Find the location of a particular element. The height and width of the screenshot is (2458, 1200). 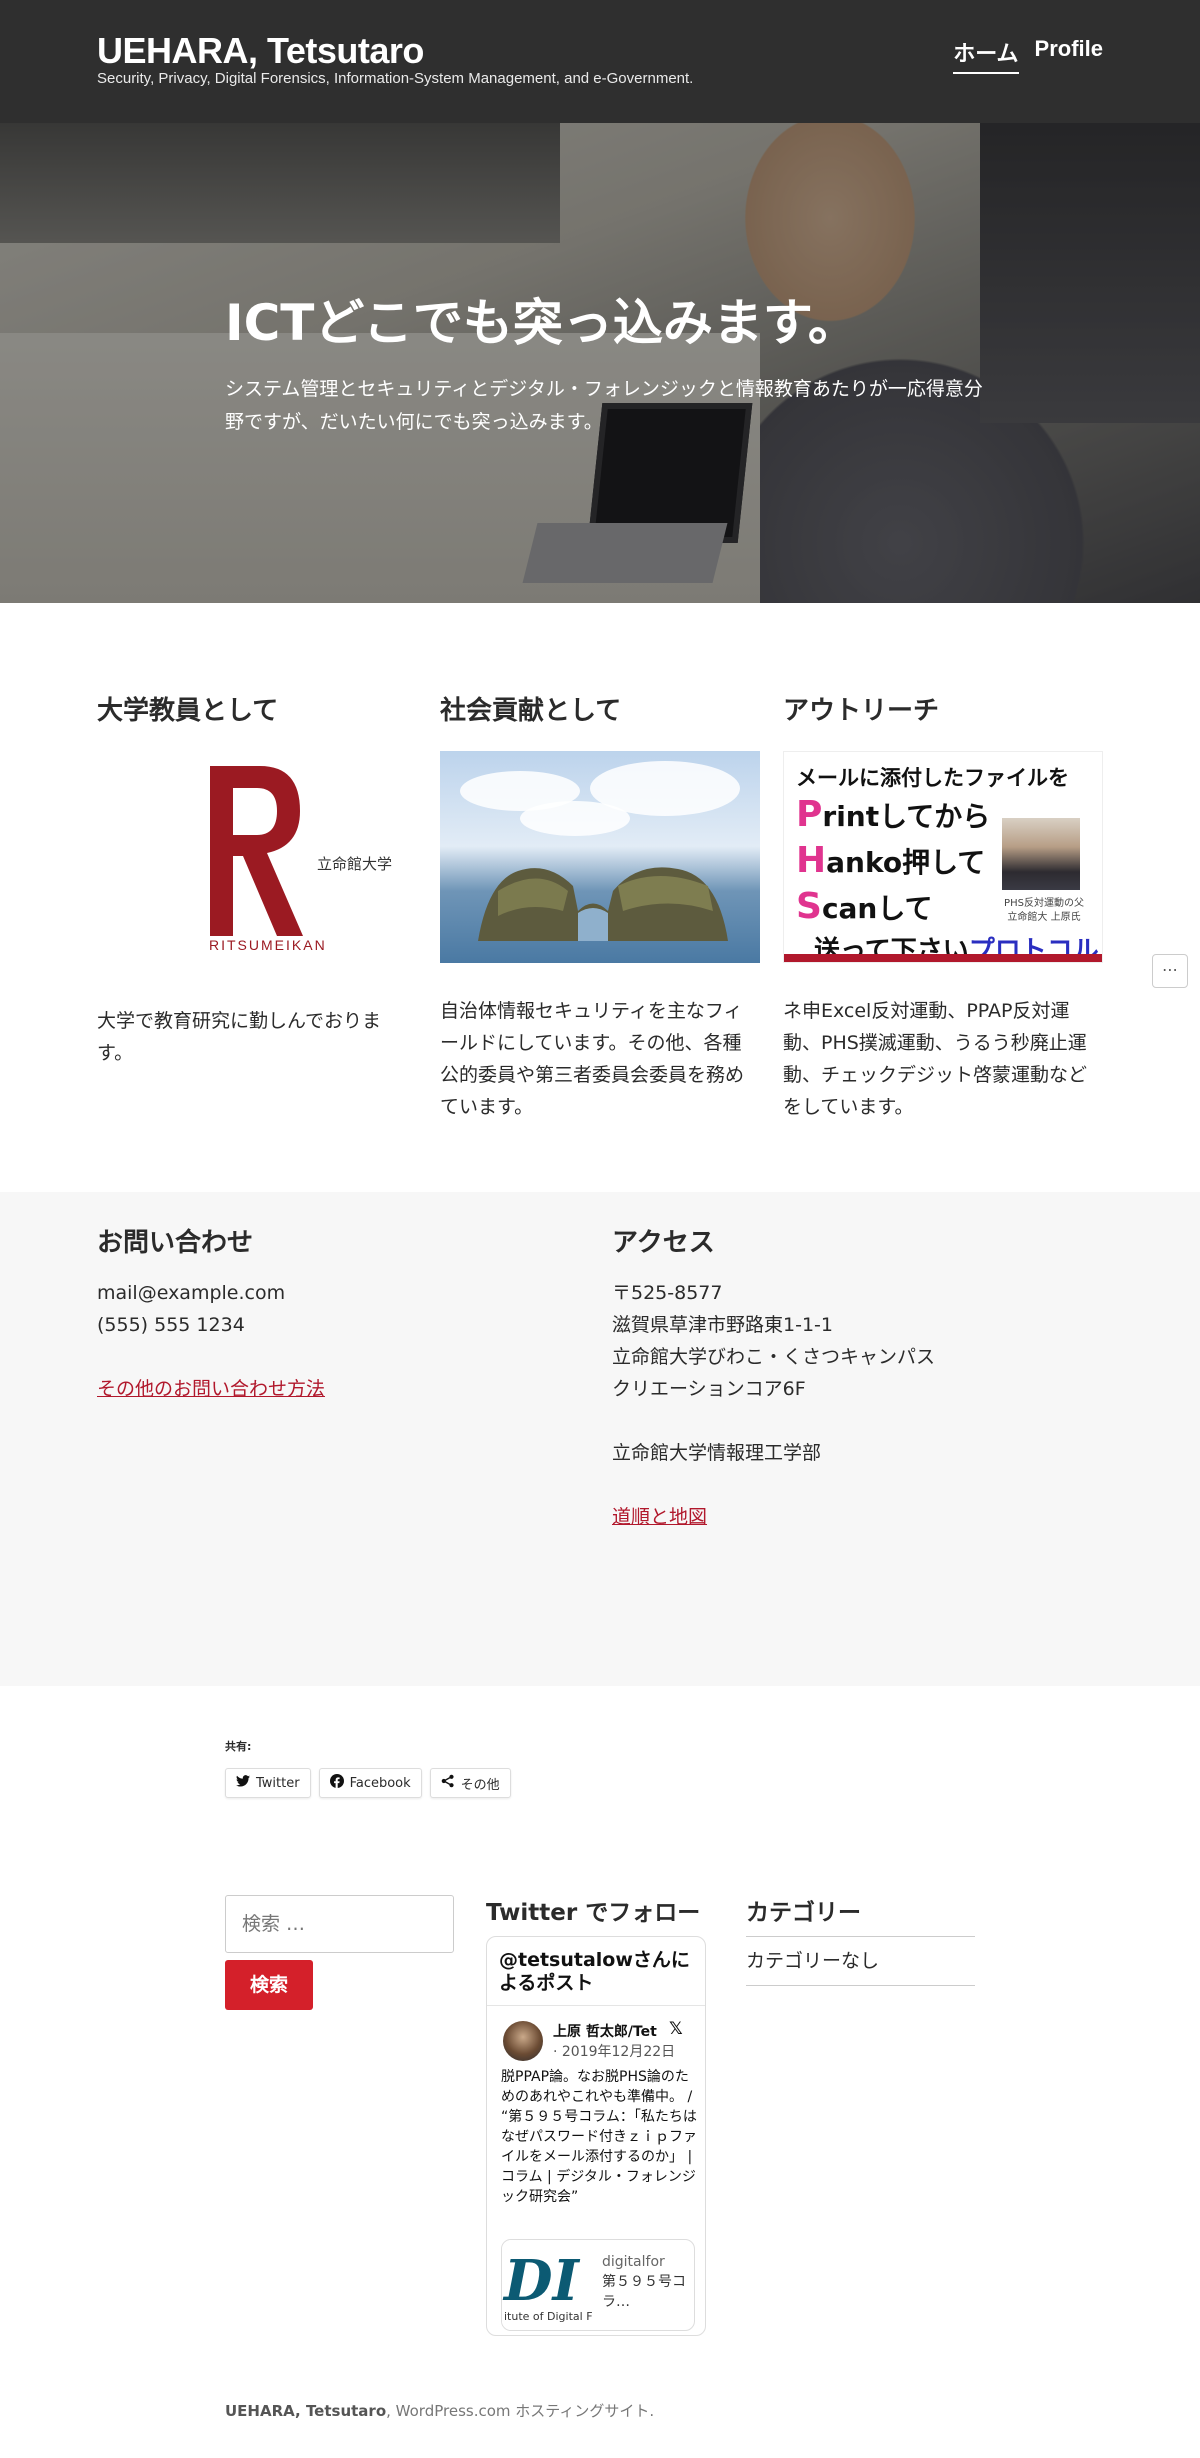

contact-other-link: その他のお問い合わせ方法 is located at coordinates (211, 1389).